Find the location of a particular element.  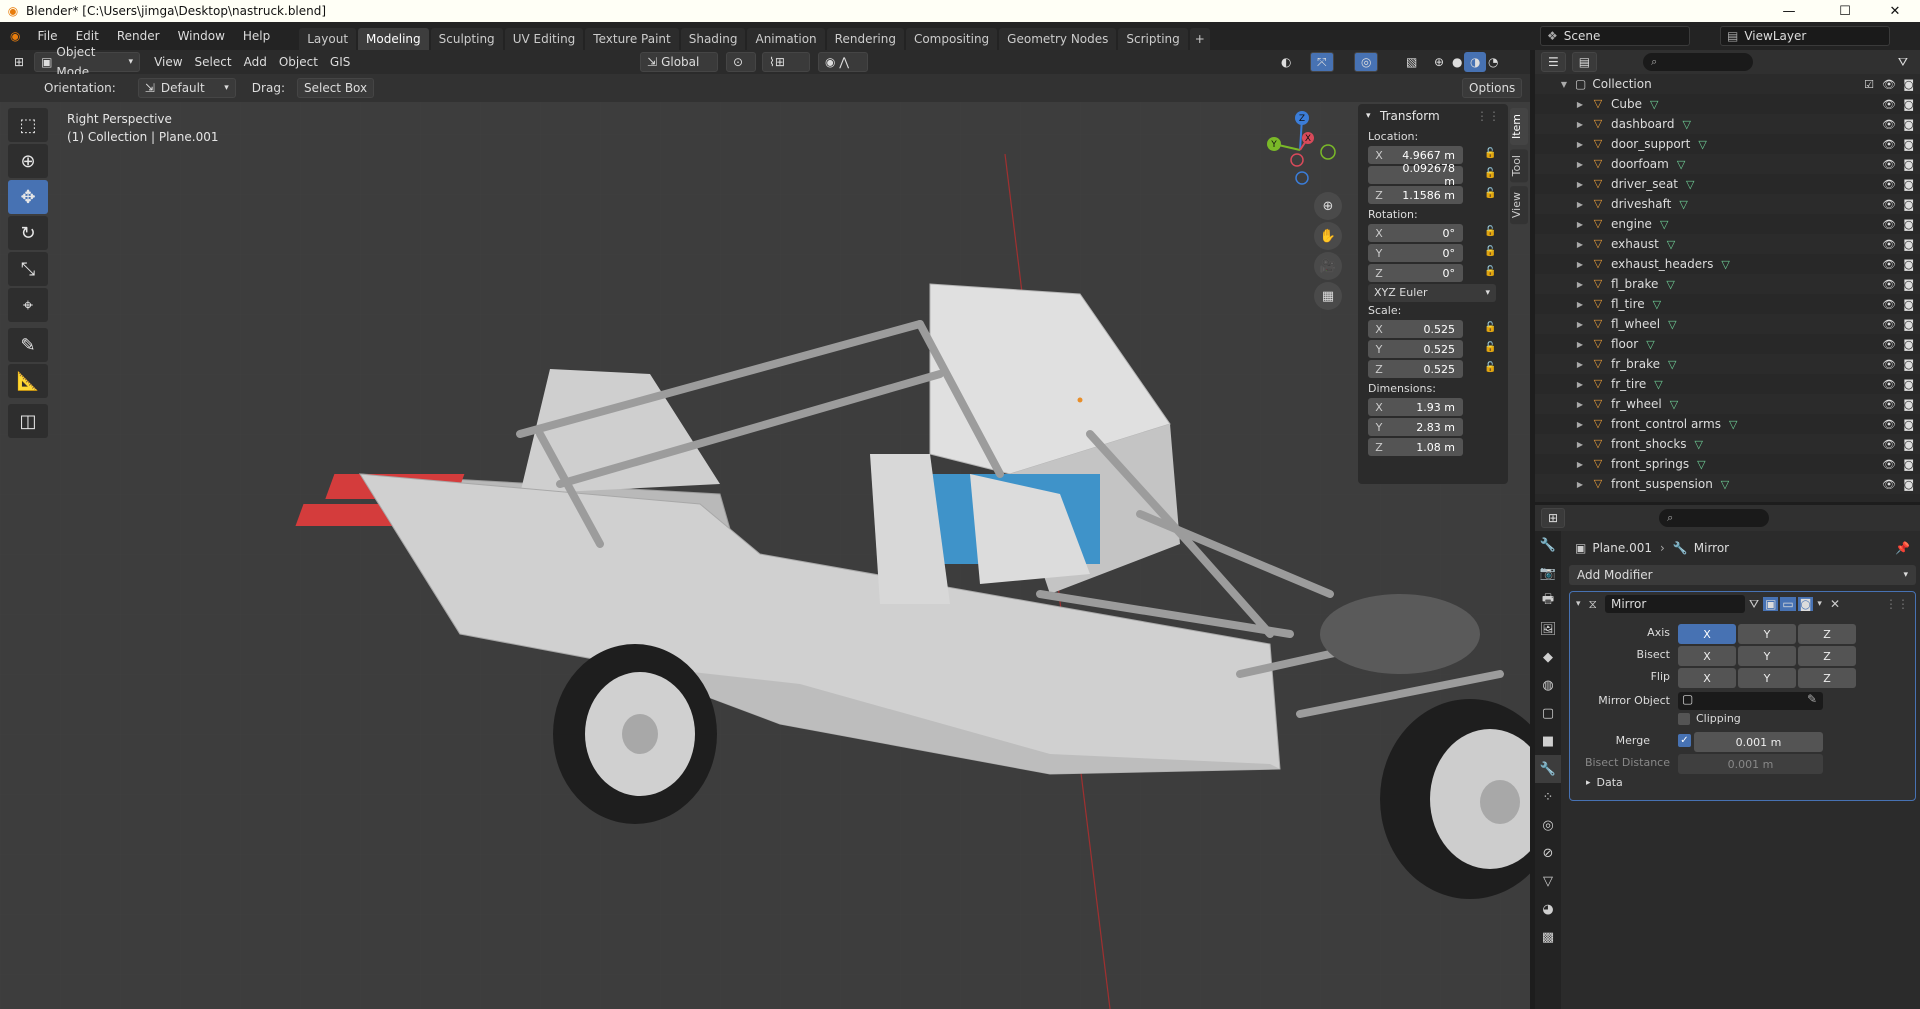

display-mode-icon: ▤ is located at coordinates (1584, 62).